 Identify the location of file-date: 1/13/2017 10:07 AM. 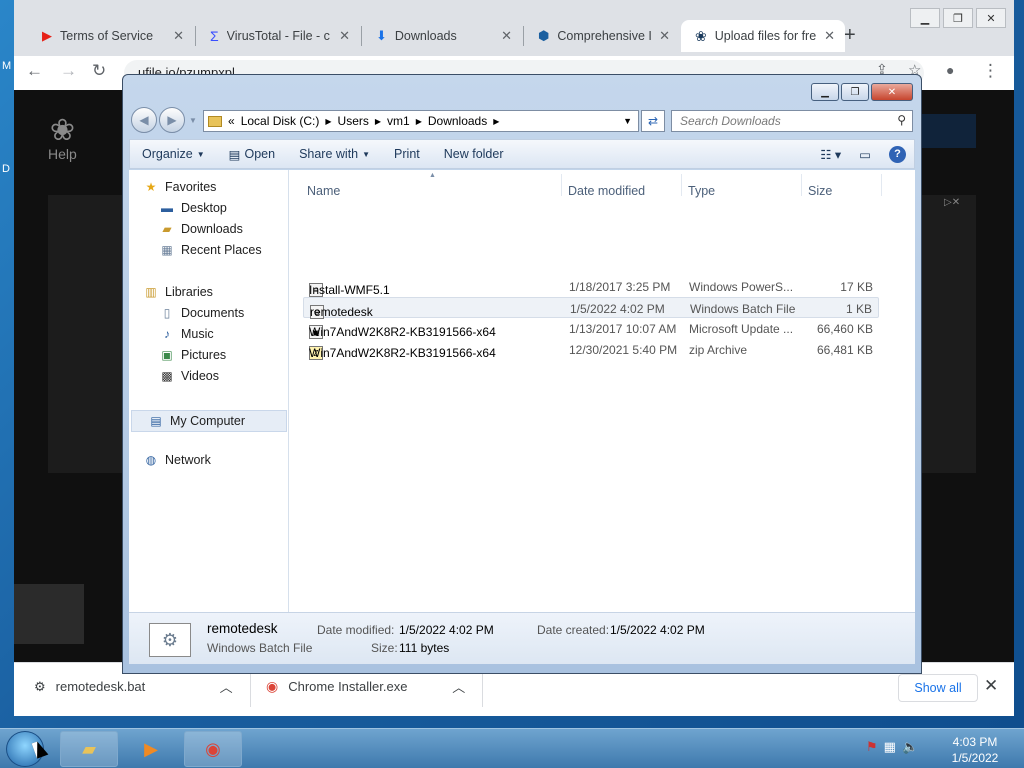
(623, 329).